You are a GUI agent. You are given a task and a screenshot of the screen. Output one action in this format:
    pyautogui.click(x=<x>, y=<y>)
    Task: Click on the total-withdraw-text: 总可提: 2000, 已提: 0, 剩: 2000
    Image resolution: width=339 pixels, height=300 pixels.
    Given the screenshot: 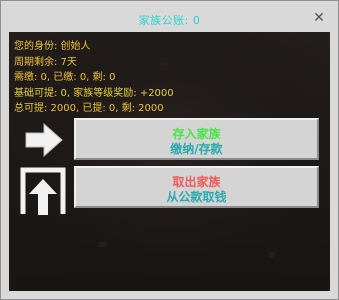 What is the action you would take?
    pyautogui.click(x=89, y=108)
    